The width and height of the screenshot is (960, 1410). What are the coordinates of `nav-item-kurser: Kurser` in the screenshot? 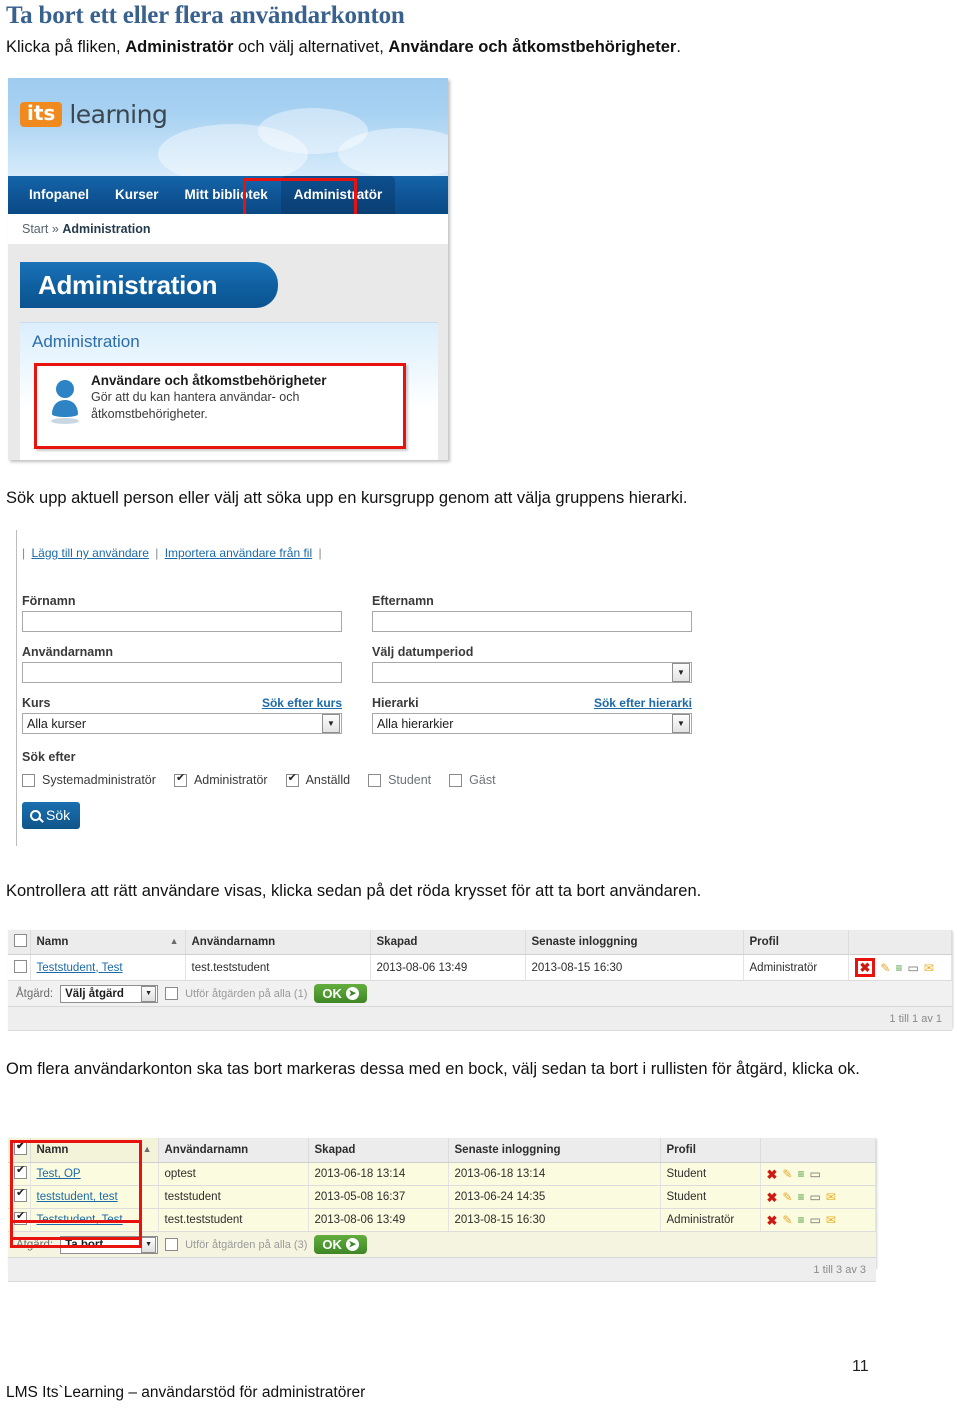 It's located at (137, 195).